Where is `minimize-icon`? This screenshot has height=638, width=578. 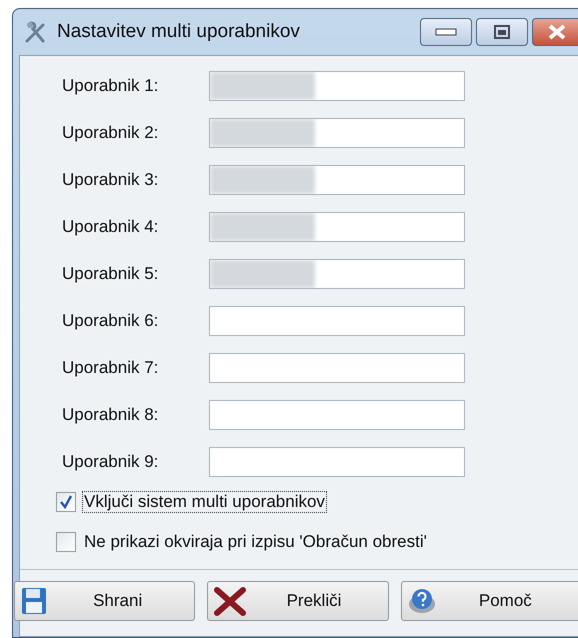 minimize-icon is located at coordinates (446, 32).